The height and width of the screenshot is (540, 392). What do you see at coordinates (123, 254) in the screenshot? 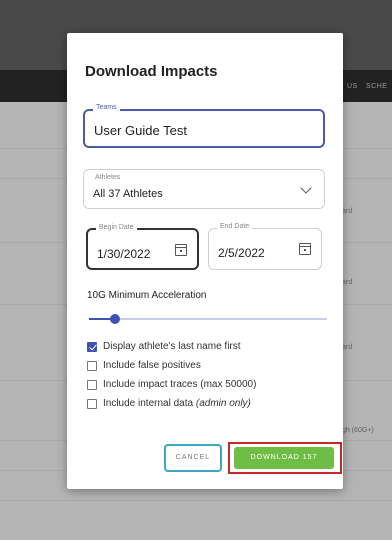
I see `begin-date-value: 1/30/2022` at bounding box center [123, 254].